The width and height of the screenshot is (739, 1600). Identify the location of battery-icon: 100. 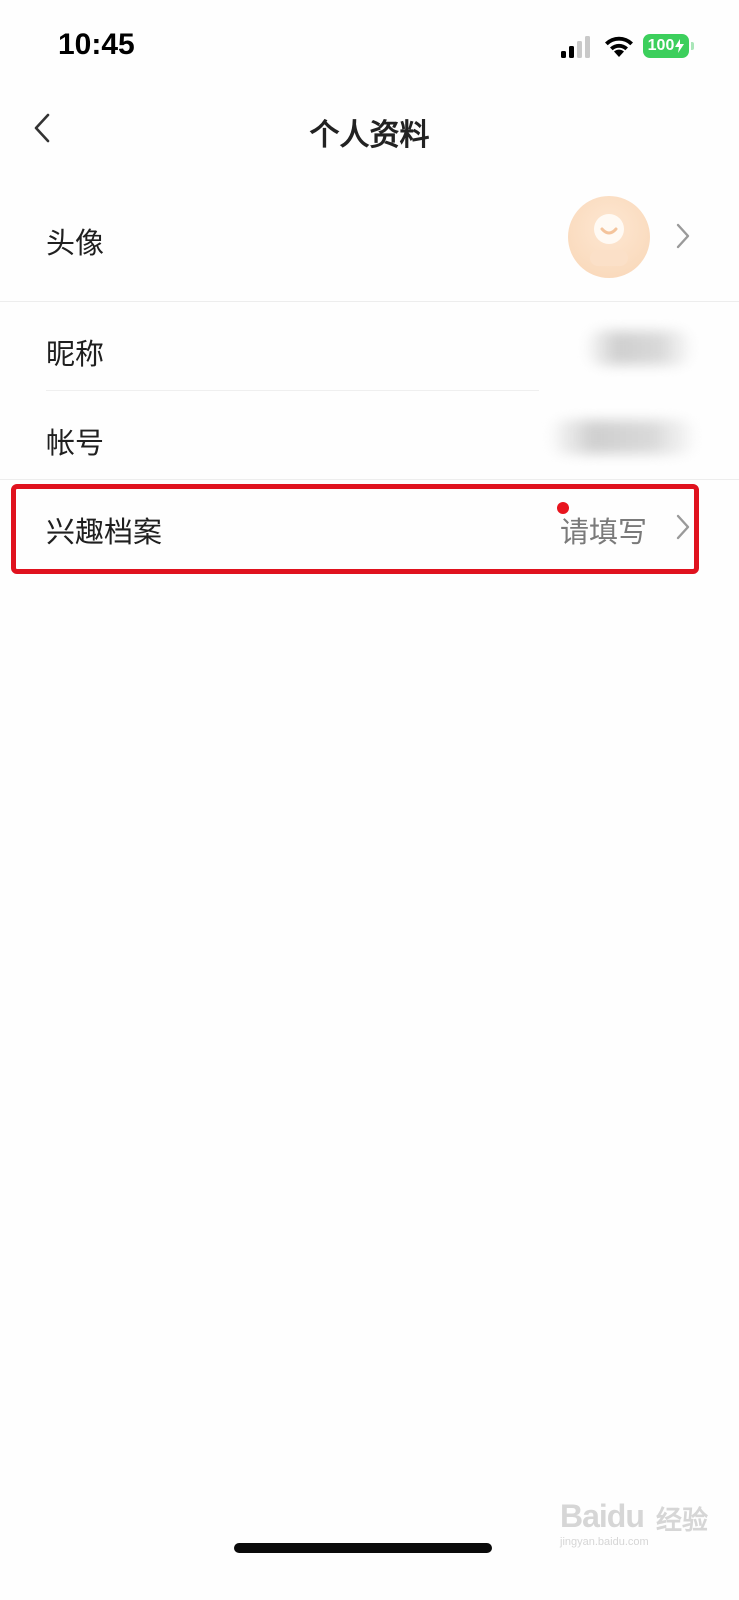
(668, 46).